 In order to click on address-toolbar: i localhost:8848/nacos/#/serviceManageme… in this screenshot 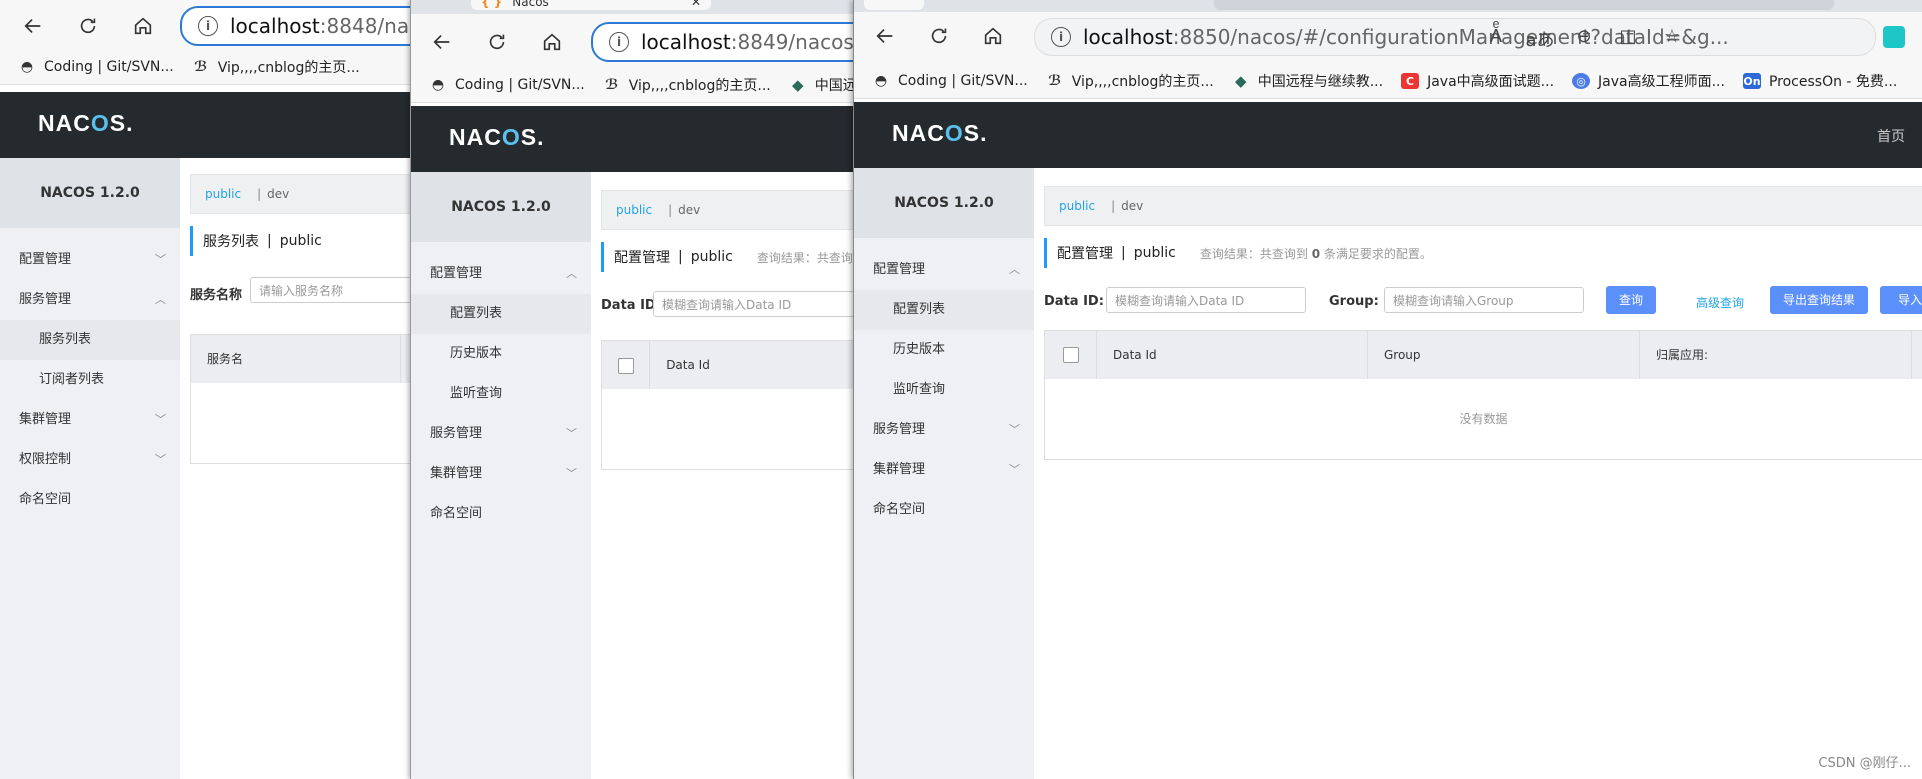, I will do `click(210, 25)`.